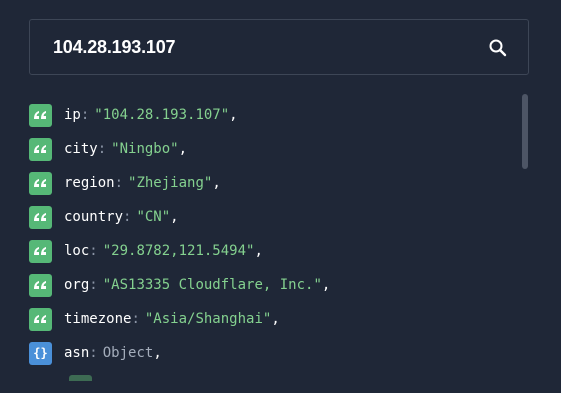  What do you see at coordinates (269, 117) in the screenshot?
I see `json-row-ip: ip: "104.28.193.107",` at bounding box center [269, 117].